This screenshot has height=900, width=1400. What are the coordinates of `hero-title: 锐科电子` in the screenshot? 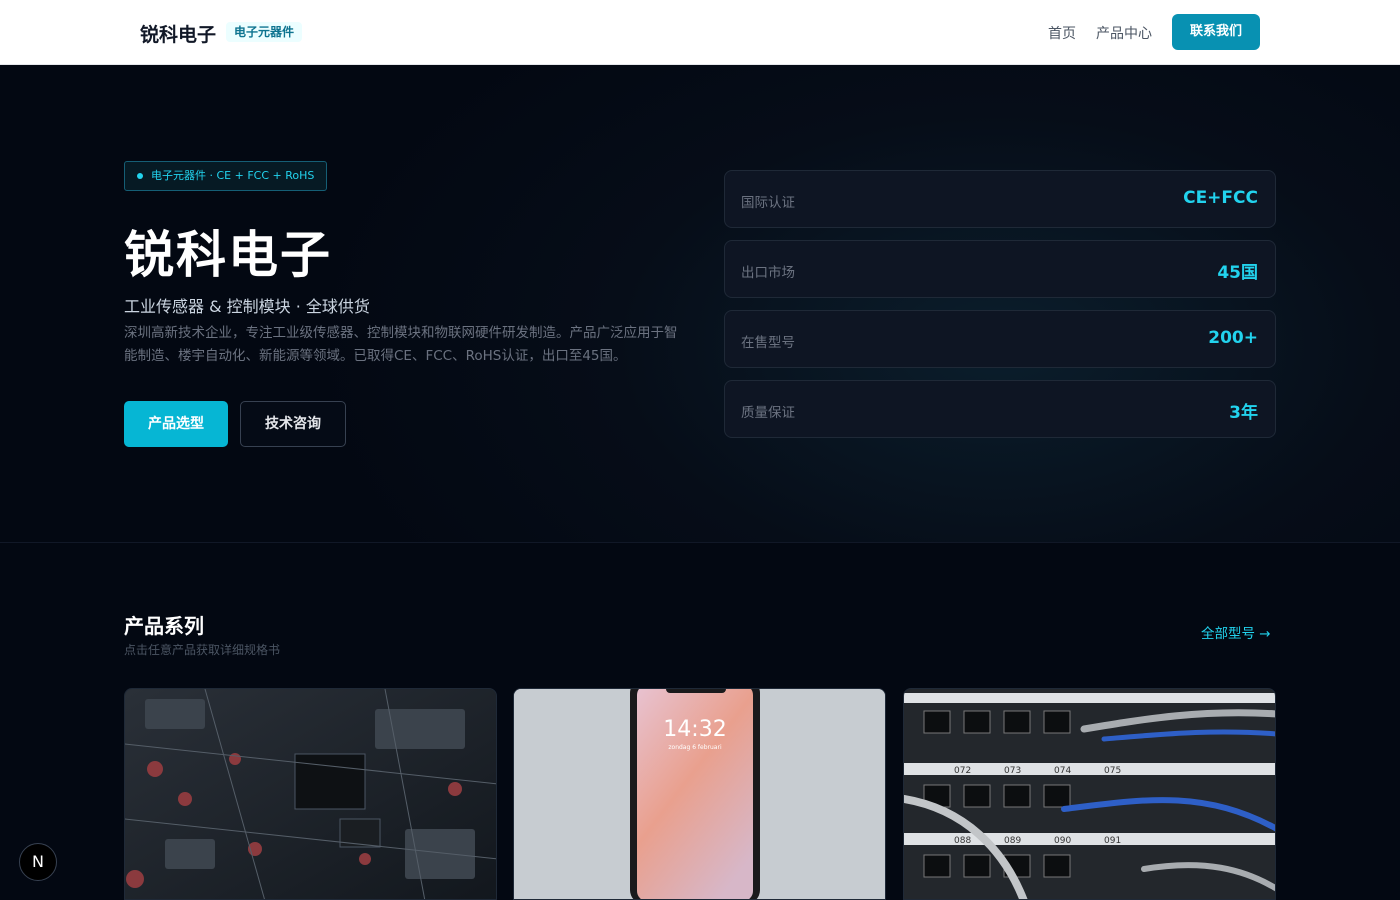 It's located at (228, 255).